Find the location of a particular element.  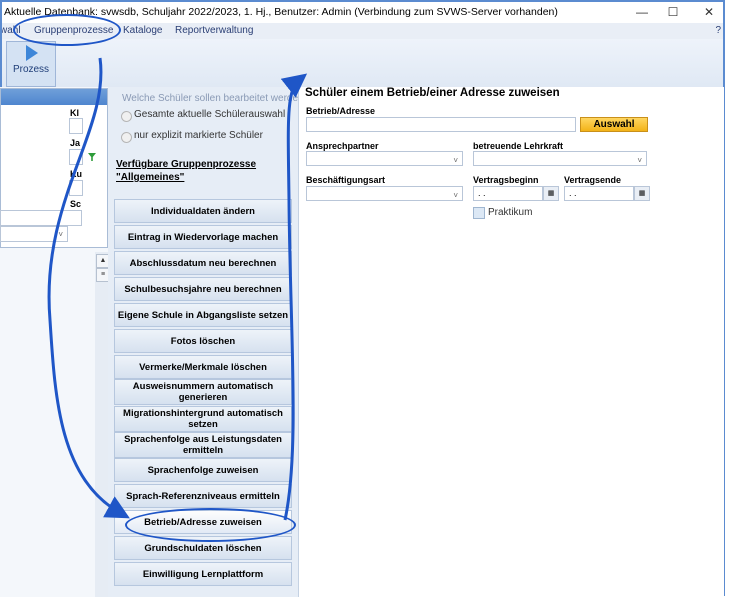

arrow-menu-to-button is located at coordinates (88, 288).